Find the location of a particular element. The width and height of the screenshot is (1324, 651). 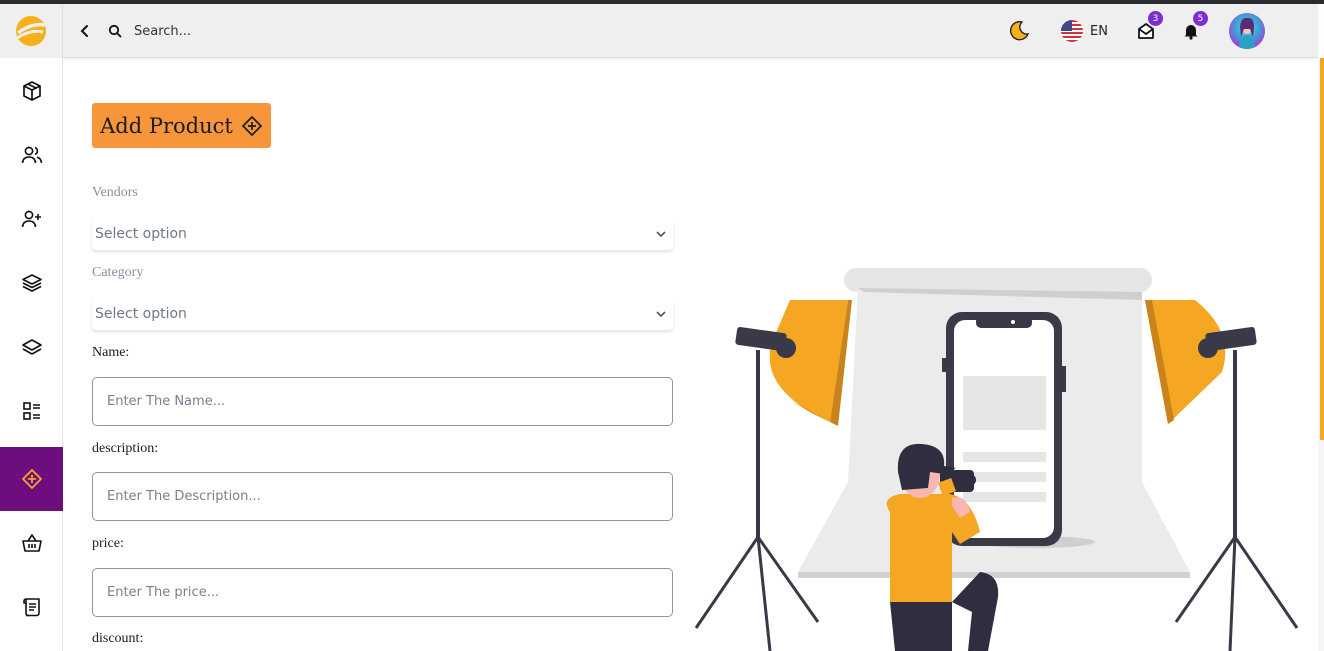

search-bar is located at coordinates (271, 31).